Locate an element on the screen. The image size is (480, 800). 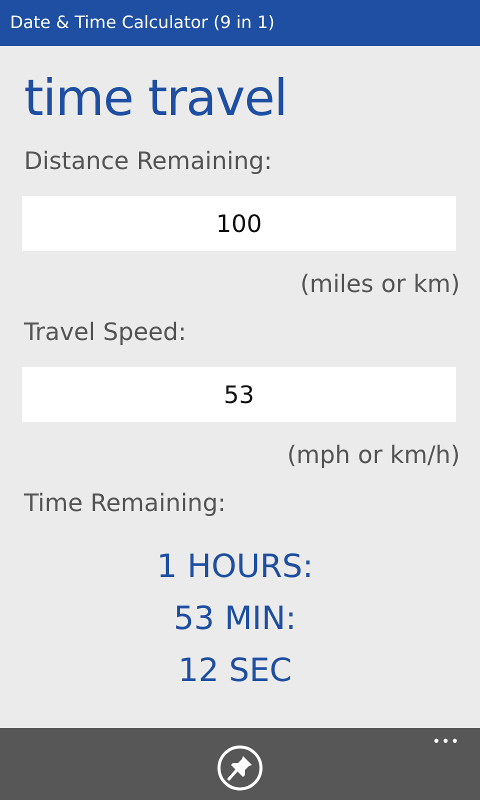
app-title: Date & Time Calculator (9 in 1) is located at coordinates (240, 23).